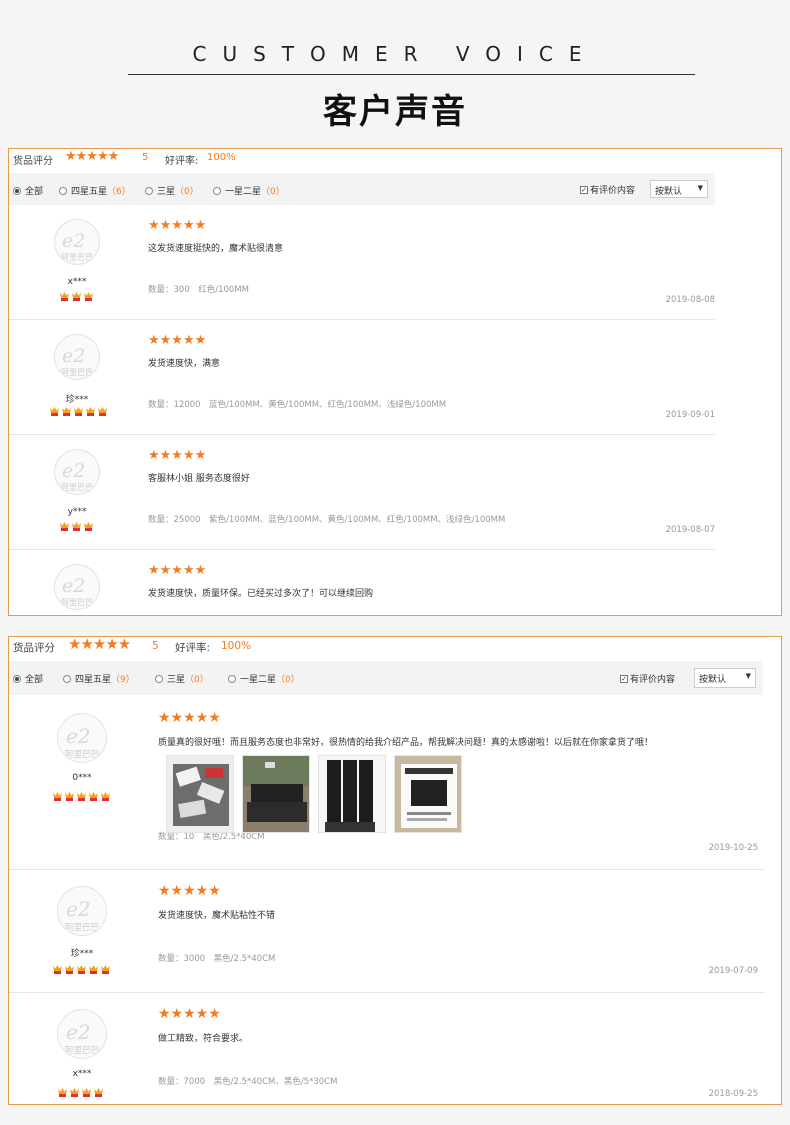 This screenshot has height=1125, width=790. What do you see at coordinates (733, 1094) in the screenshot?
I see `review-date: 2018-09-25` at bounding box center [733, 1094].